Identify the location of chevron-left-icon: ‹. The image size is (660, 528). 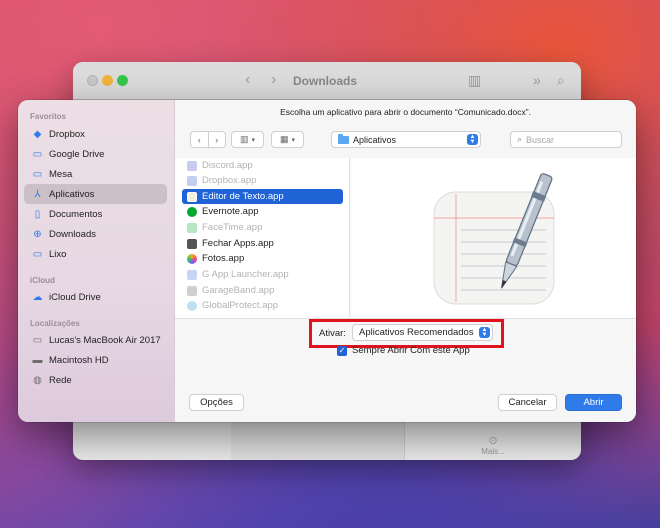
(199, 140).